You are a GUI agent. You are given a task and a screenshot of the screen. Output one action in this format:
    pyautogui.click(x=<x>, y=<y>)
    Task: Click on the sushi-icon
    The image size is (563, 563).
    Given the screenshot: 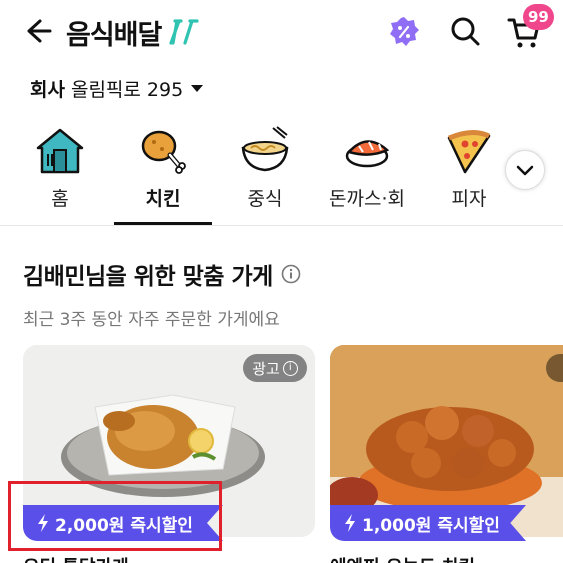 What is the action you would take?
    pyautogui.click(x=367, y=154)
    